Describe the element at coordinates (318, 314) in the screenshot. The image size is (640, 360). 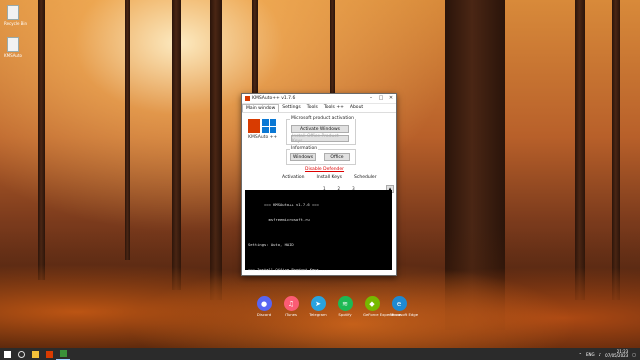
I see `dock-label: Telegram` at that location.